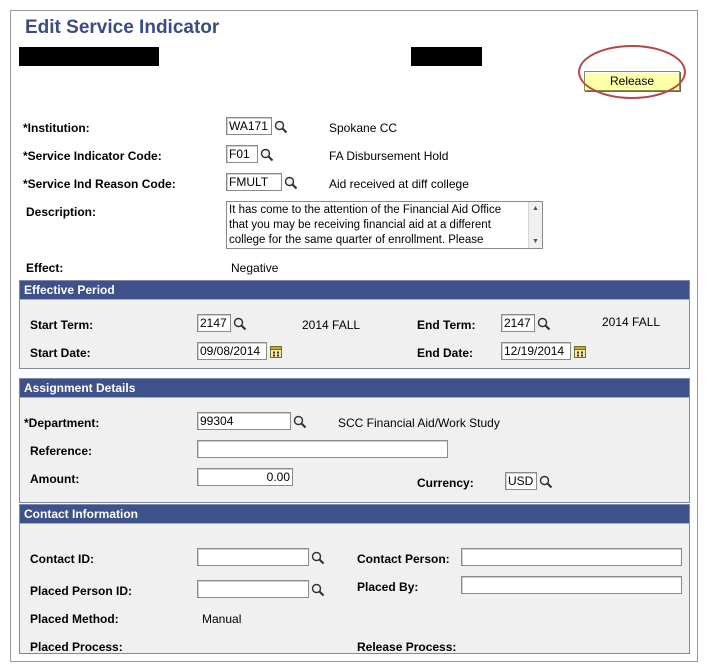 The height and width of the screenshot is (671, 708). Describe the element at coordinates (300, 422) in the screenshot. I see `department-lookup-icon` at that location.